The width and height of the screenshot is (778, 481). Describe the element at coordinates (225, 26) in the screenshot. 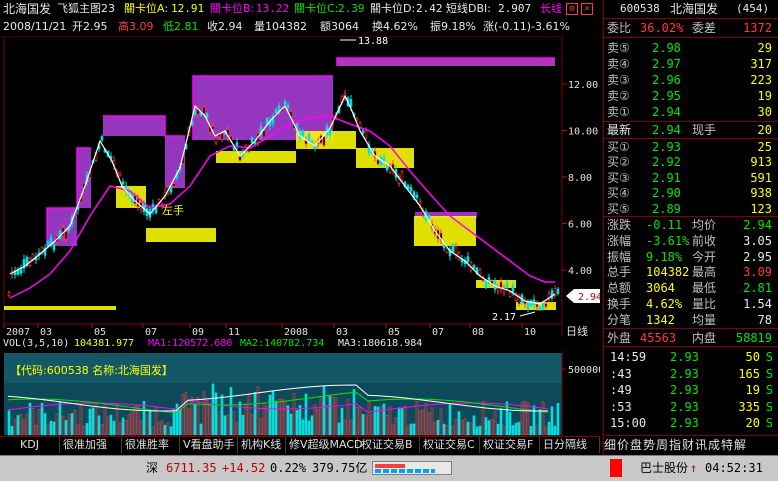

I see `info-close: 收2.94` at that location.